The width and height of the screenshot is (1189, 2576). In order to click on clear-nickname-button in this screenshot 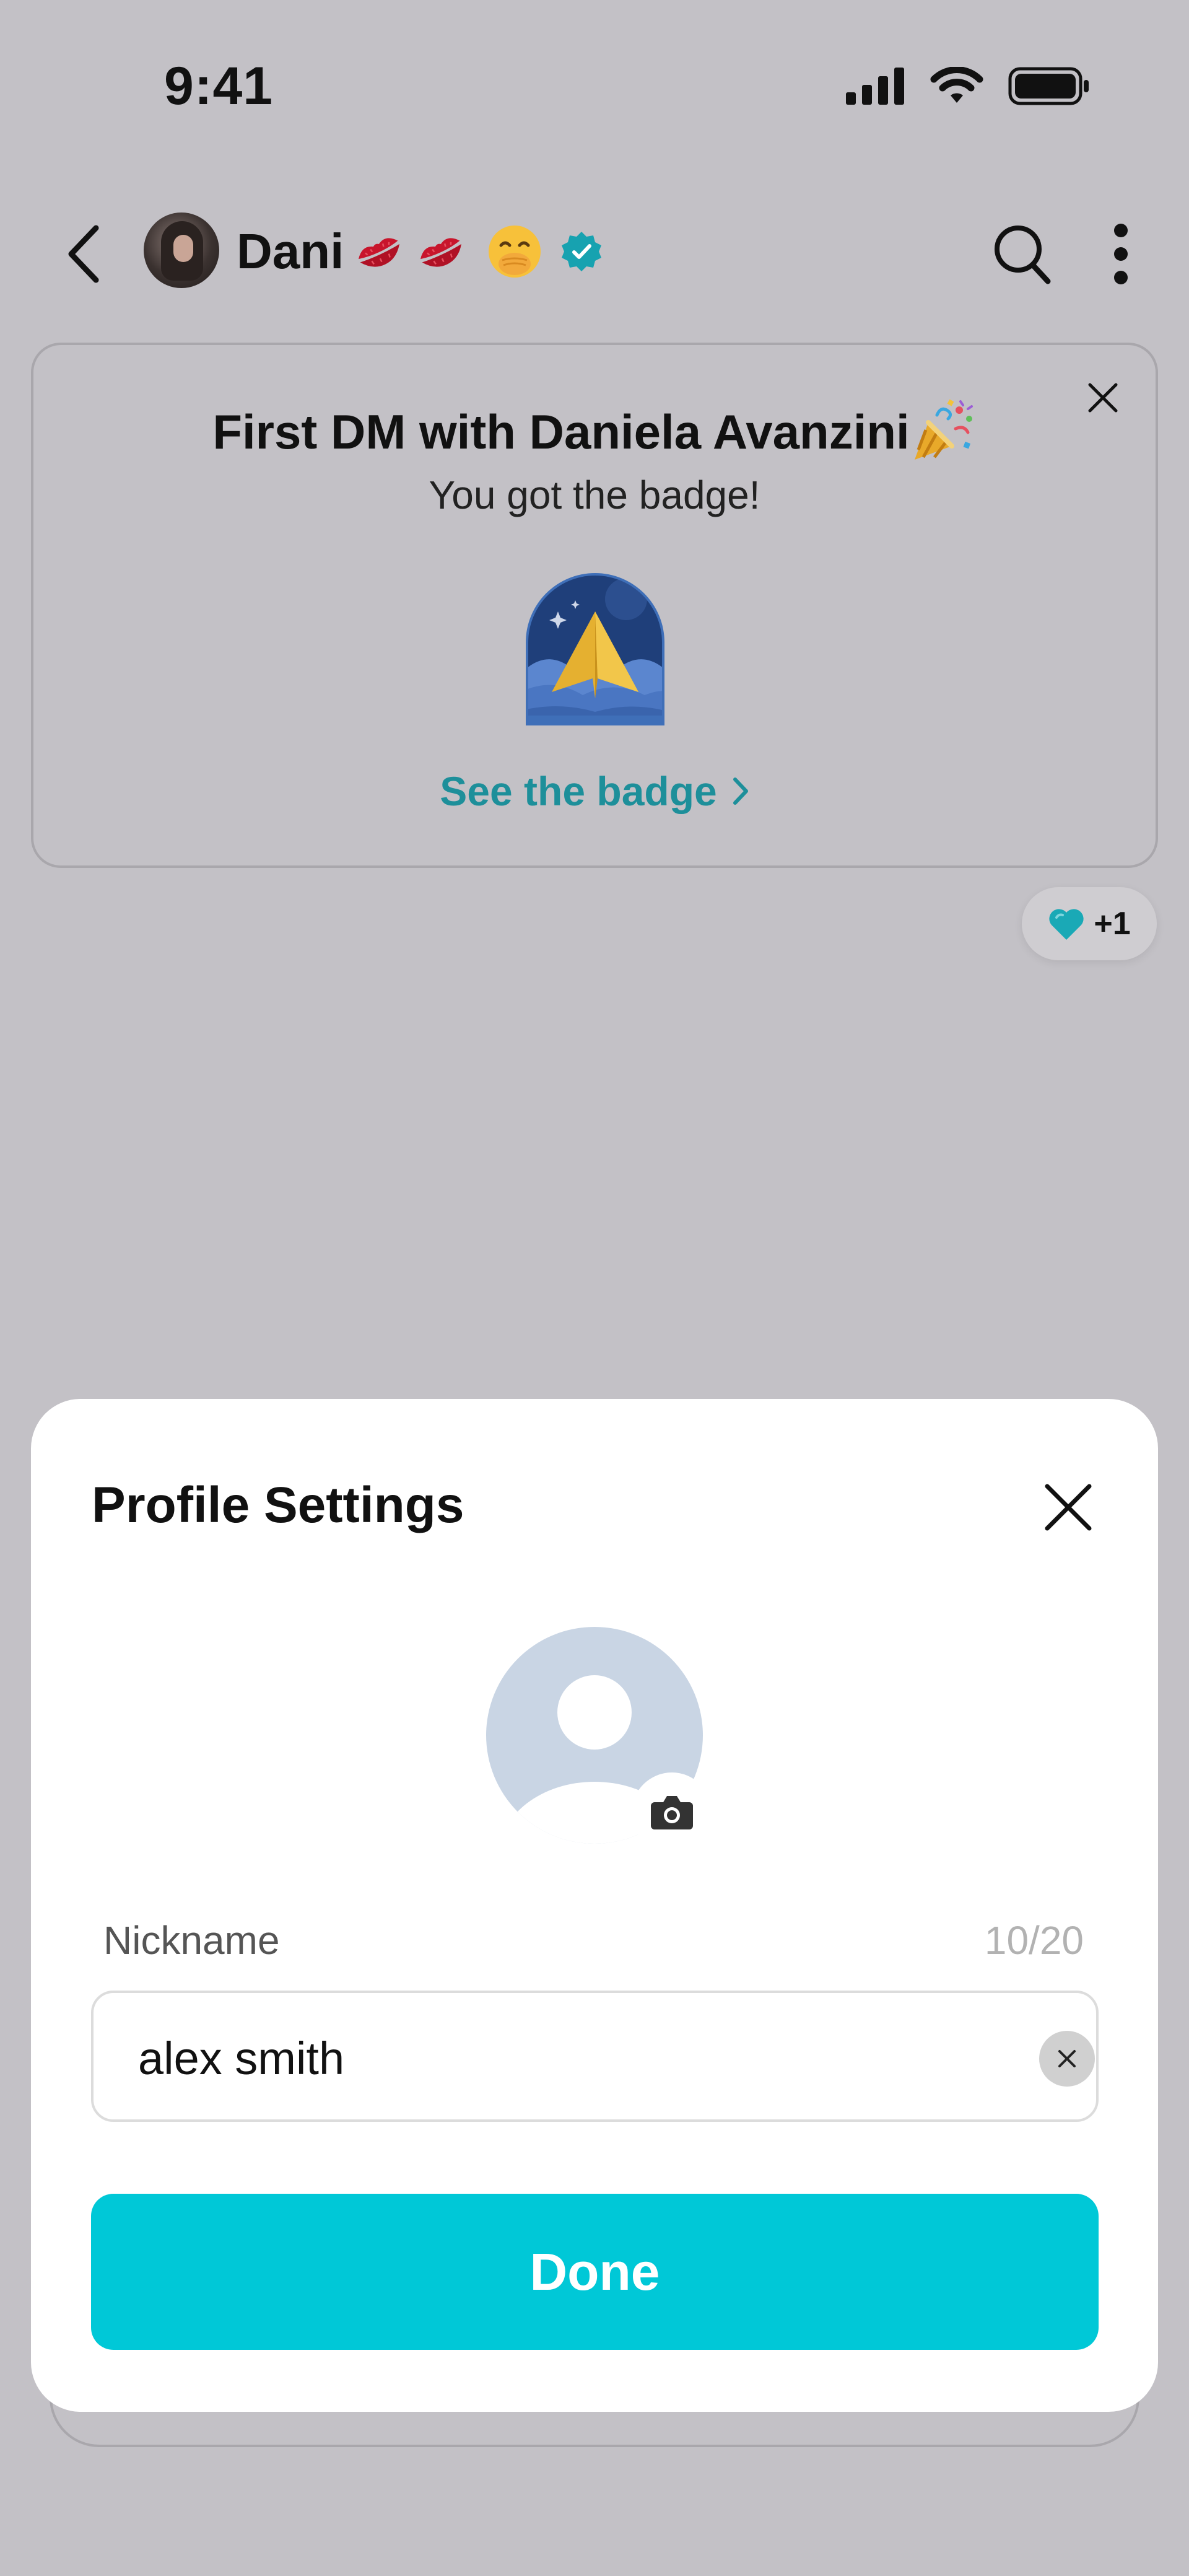, I will do `click(1067, 2059)`.